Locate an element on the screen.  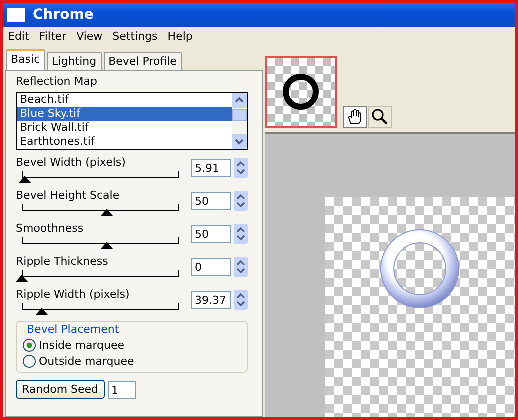
menu-item: View is located at coordinates (90, 36).